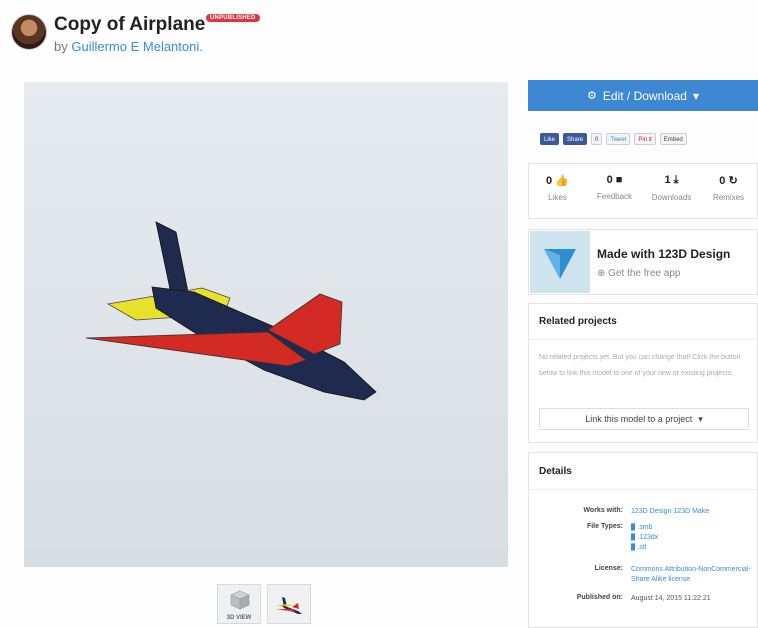  Describe the element at coordinates (130, 24) in the screenshot. I see `page-title: Copy of Airplane` at that location.